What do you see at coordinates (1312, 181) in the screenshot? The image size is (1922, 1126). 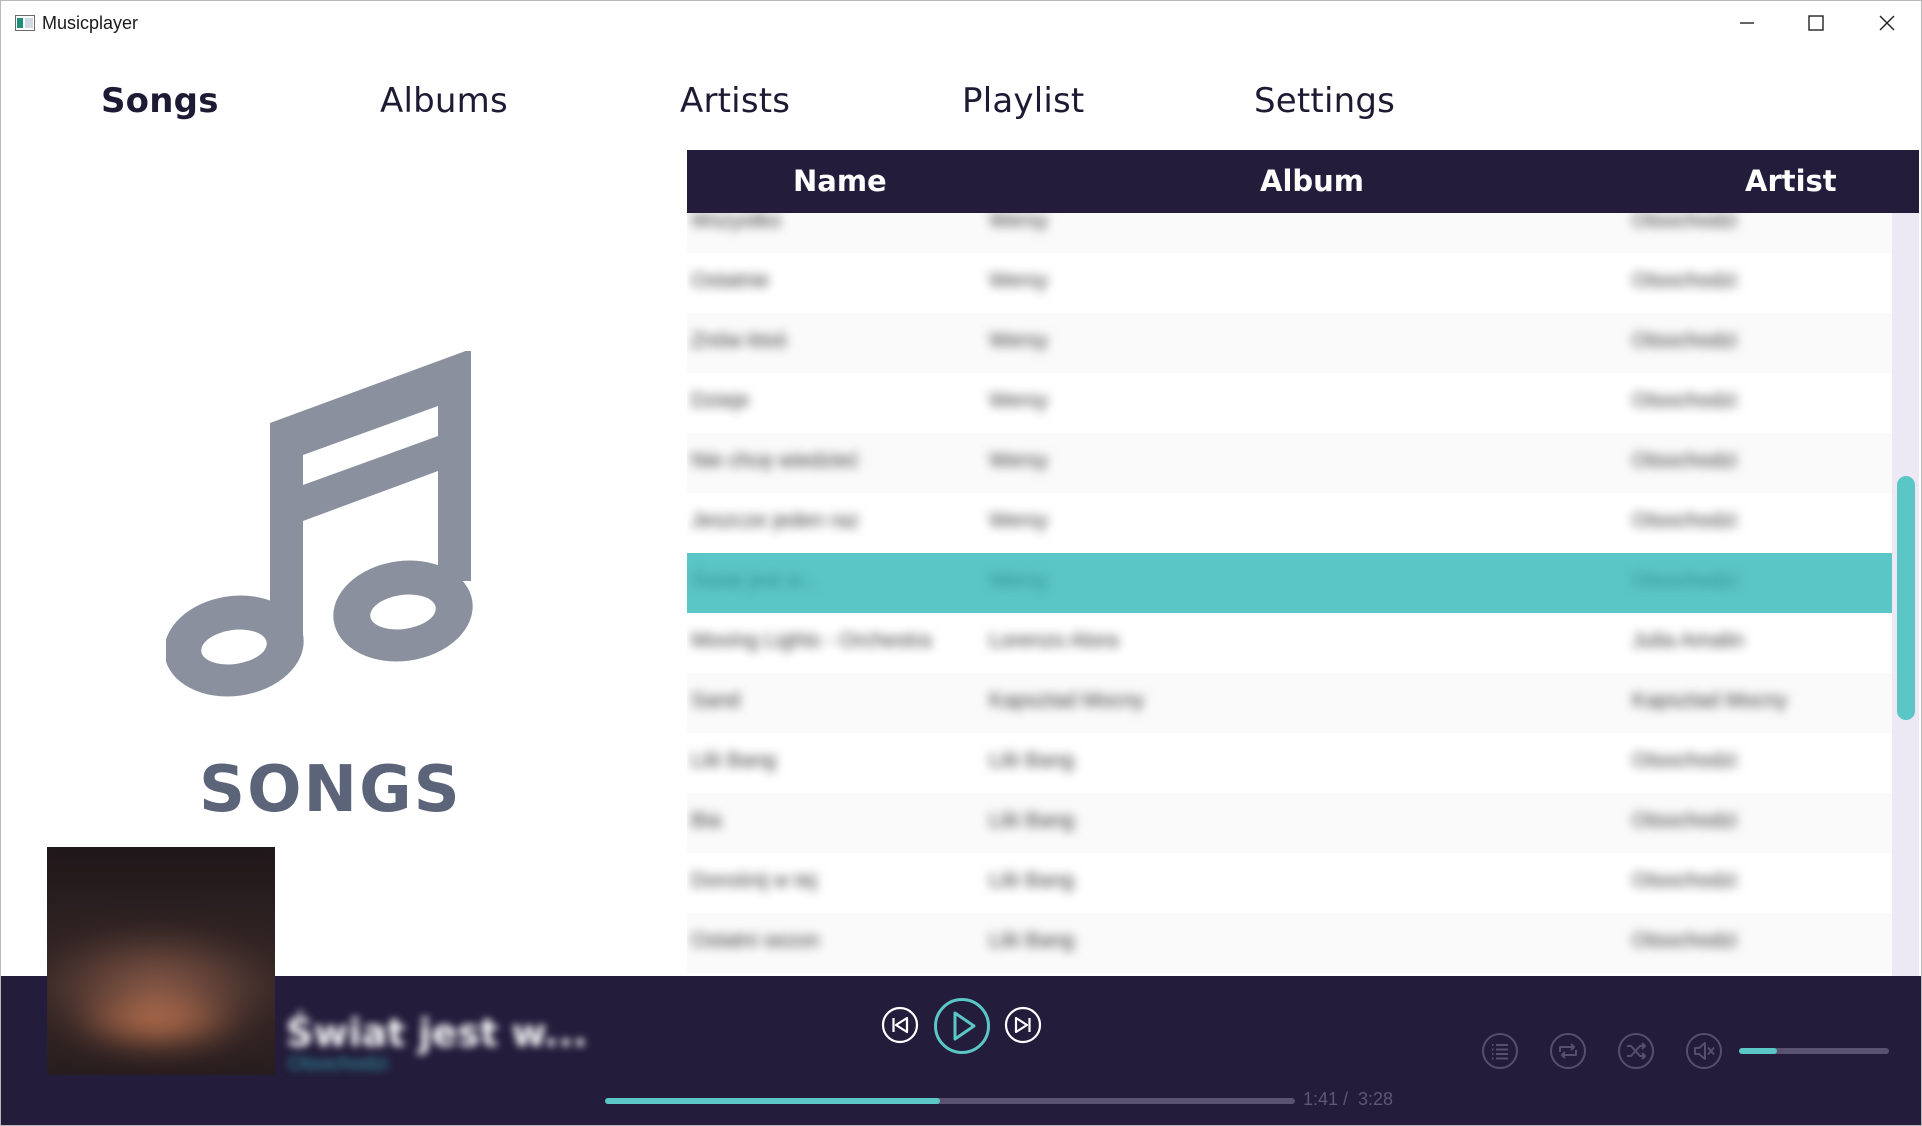 I see `column-header-album: Album` at bounding box center [1312, 181].